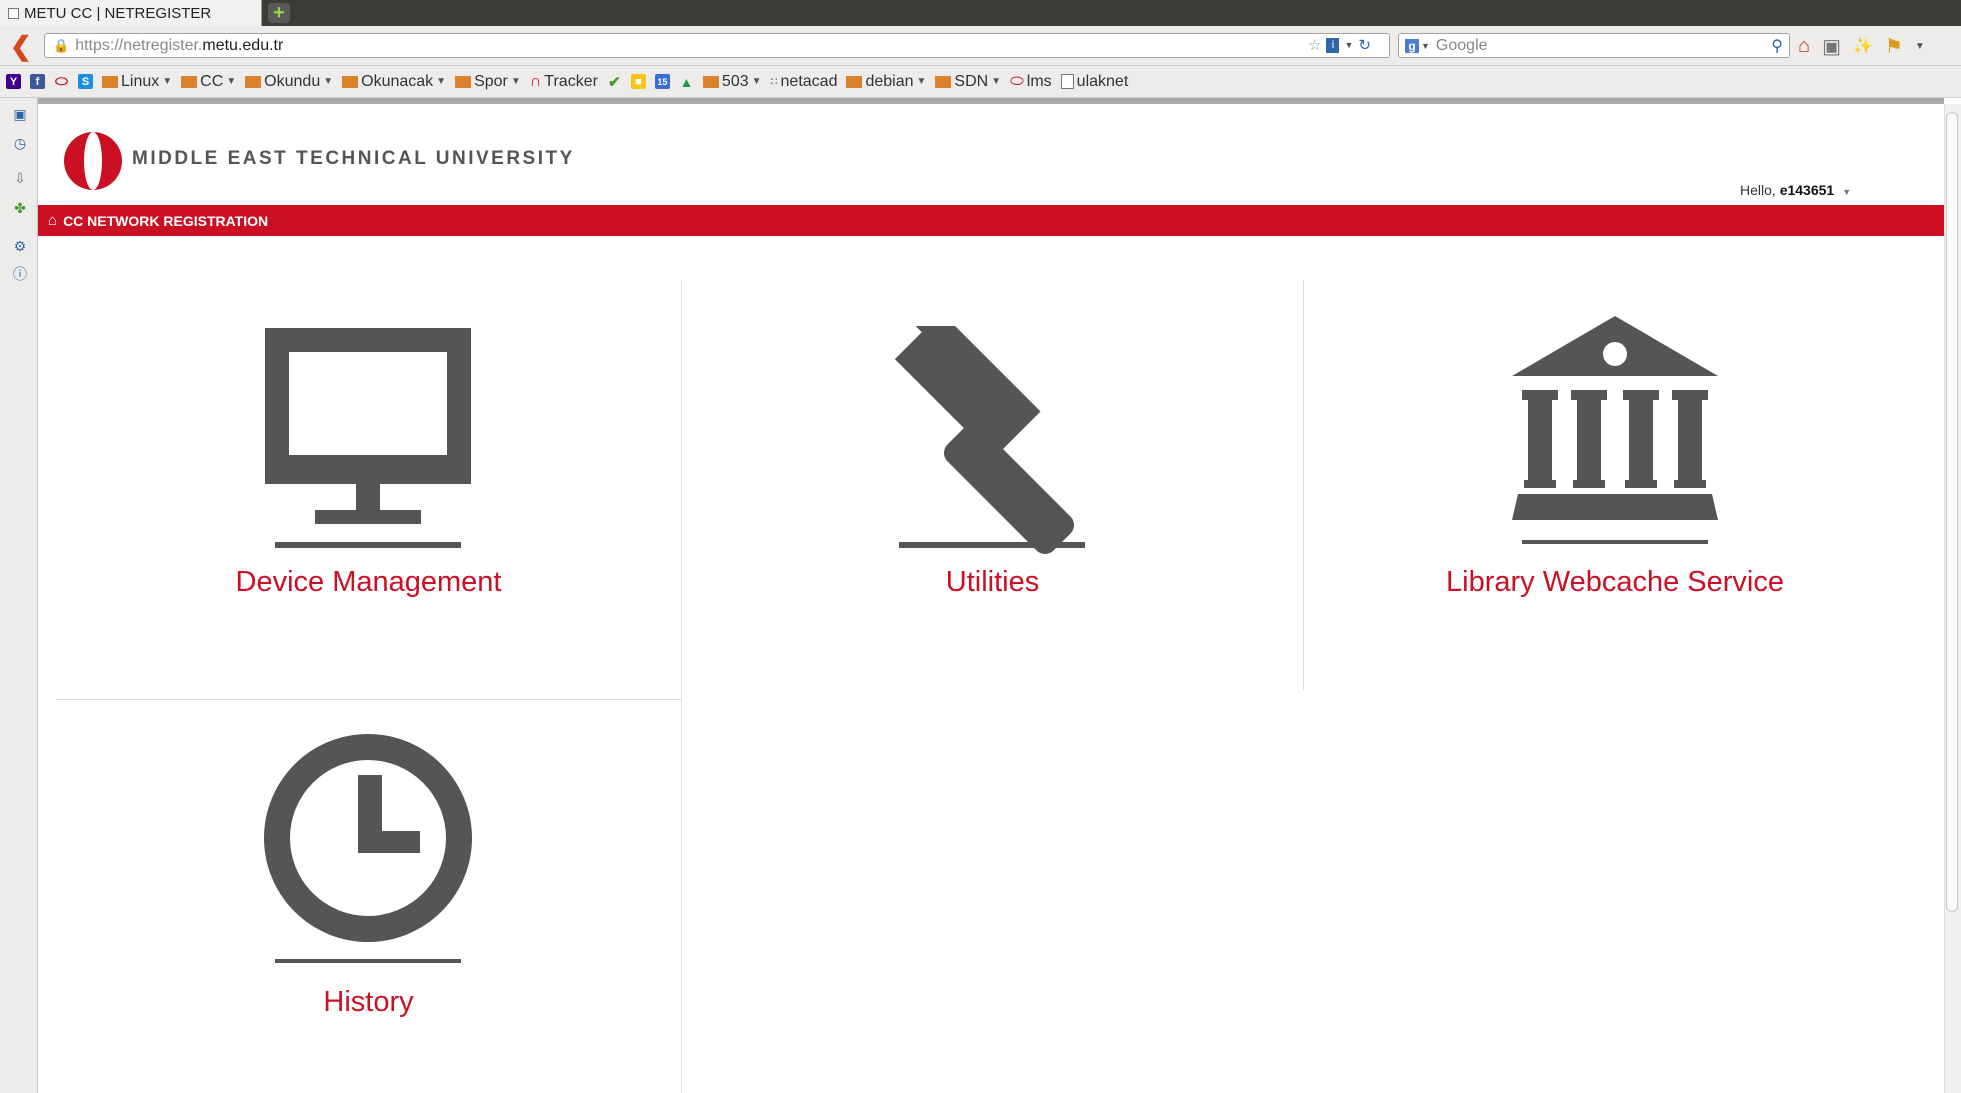 The image size is (1961, 1093). I want to click on bookmark-netacad: ∷ netacad, so click(804, 82).